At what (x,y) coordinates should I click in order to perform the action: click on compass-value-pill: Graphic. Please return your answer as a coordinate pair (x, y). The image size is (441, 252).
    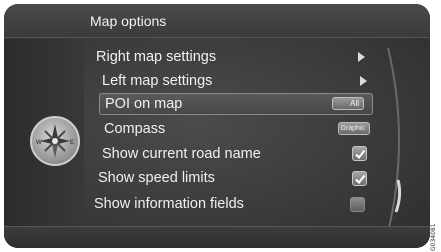
    Looking at the image, I should click on (354, 128).